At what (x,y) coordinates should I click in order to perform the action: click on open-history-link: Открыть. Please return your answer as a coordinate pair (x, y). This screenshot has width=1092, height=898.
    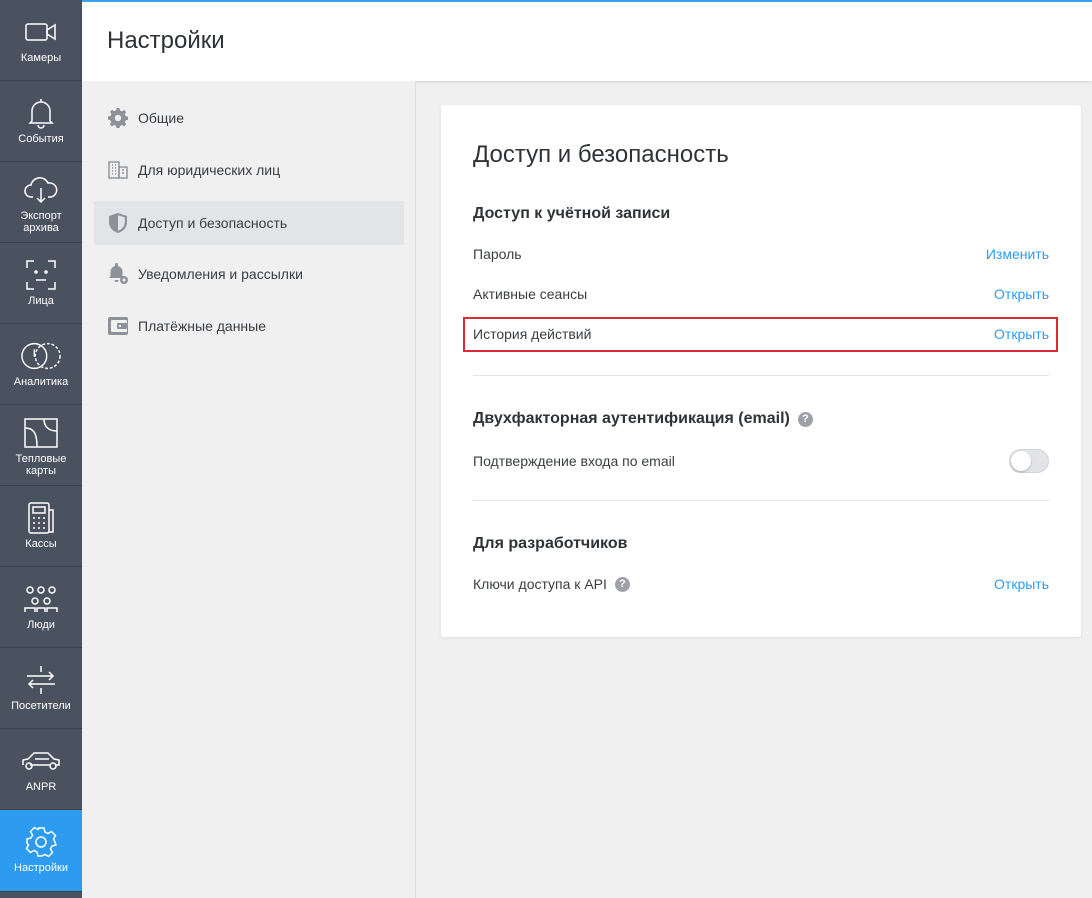
    Looking at the image, I should click on (1021, 334).